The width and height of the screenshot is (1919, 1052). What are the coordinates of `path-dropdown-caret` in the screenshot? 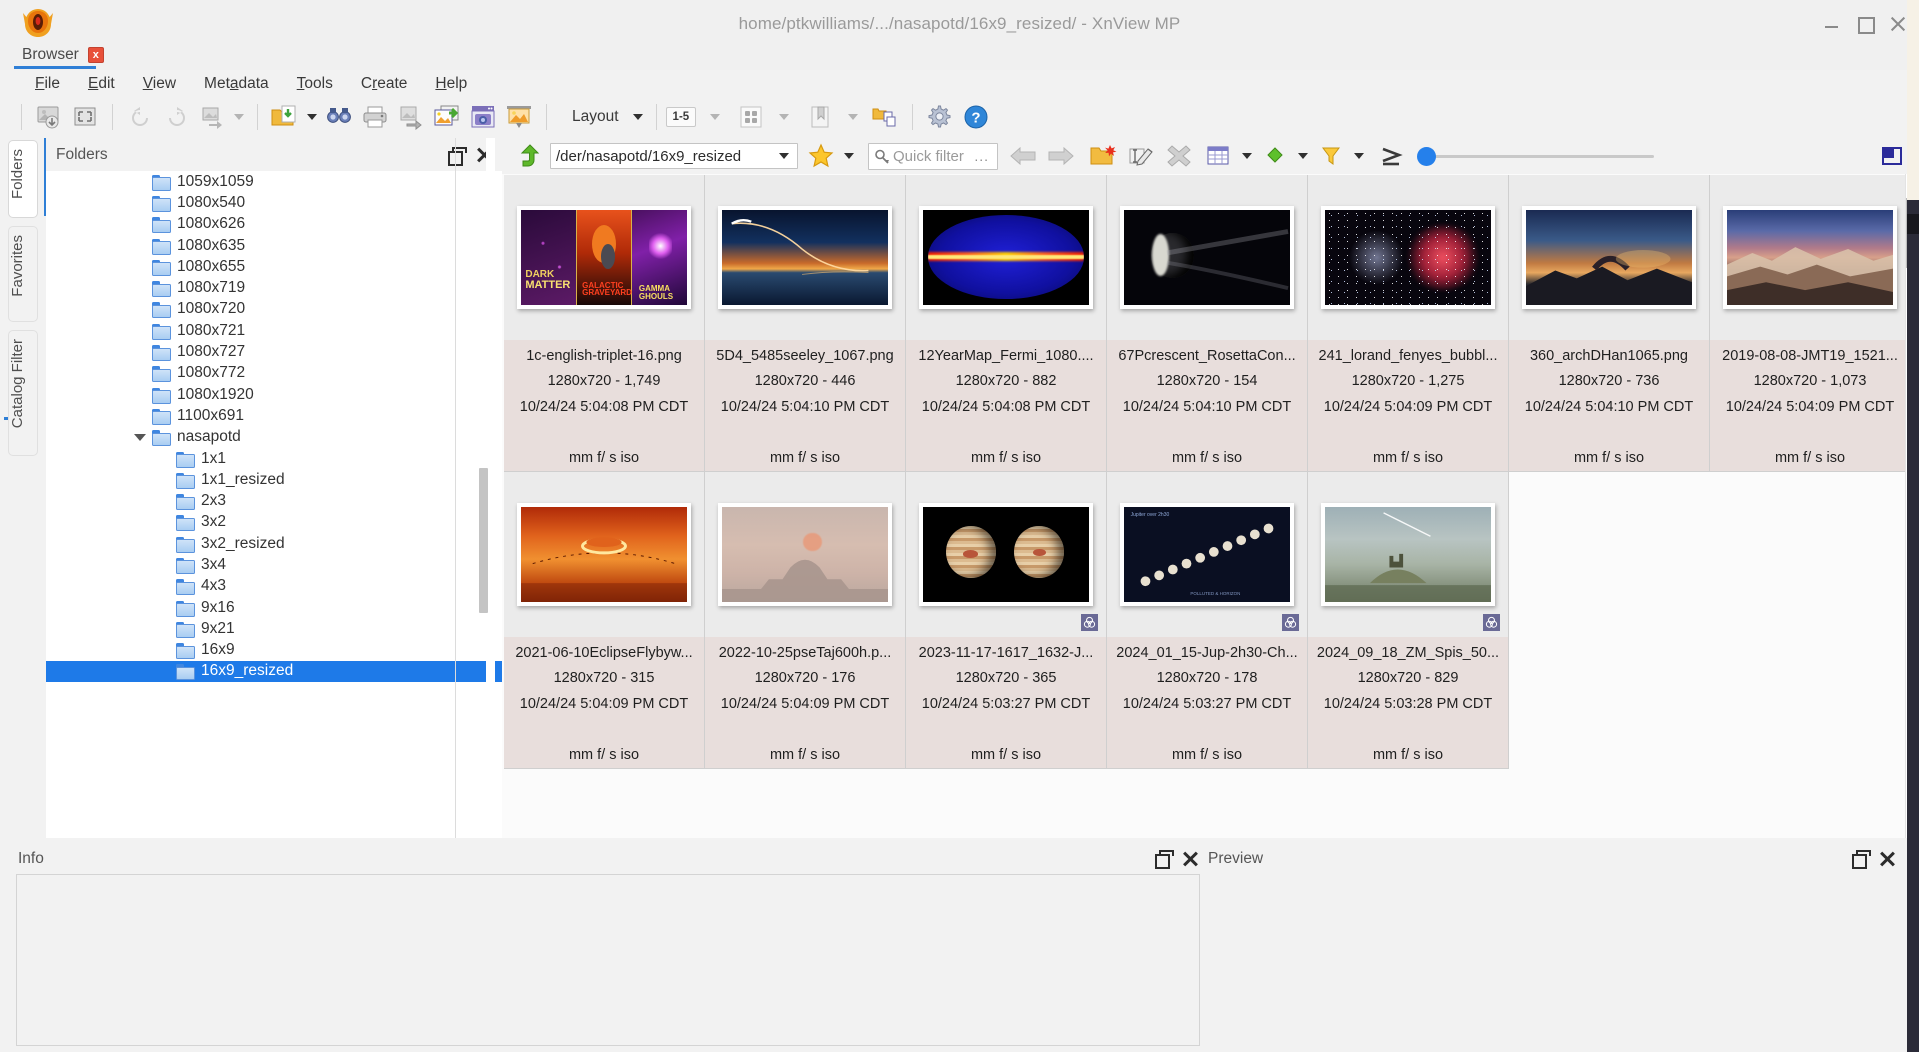 It's located at (784, 156).